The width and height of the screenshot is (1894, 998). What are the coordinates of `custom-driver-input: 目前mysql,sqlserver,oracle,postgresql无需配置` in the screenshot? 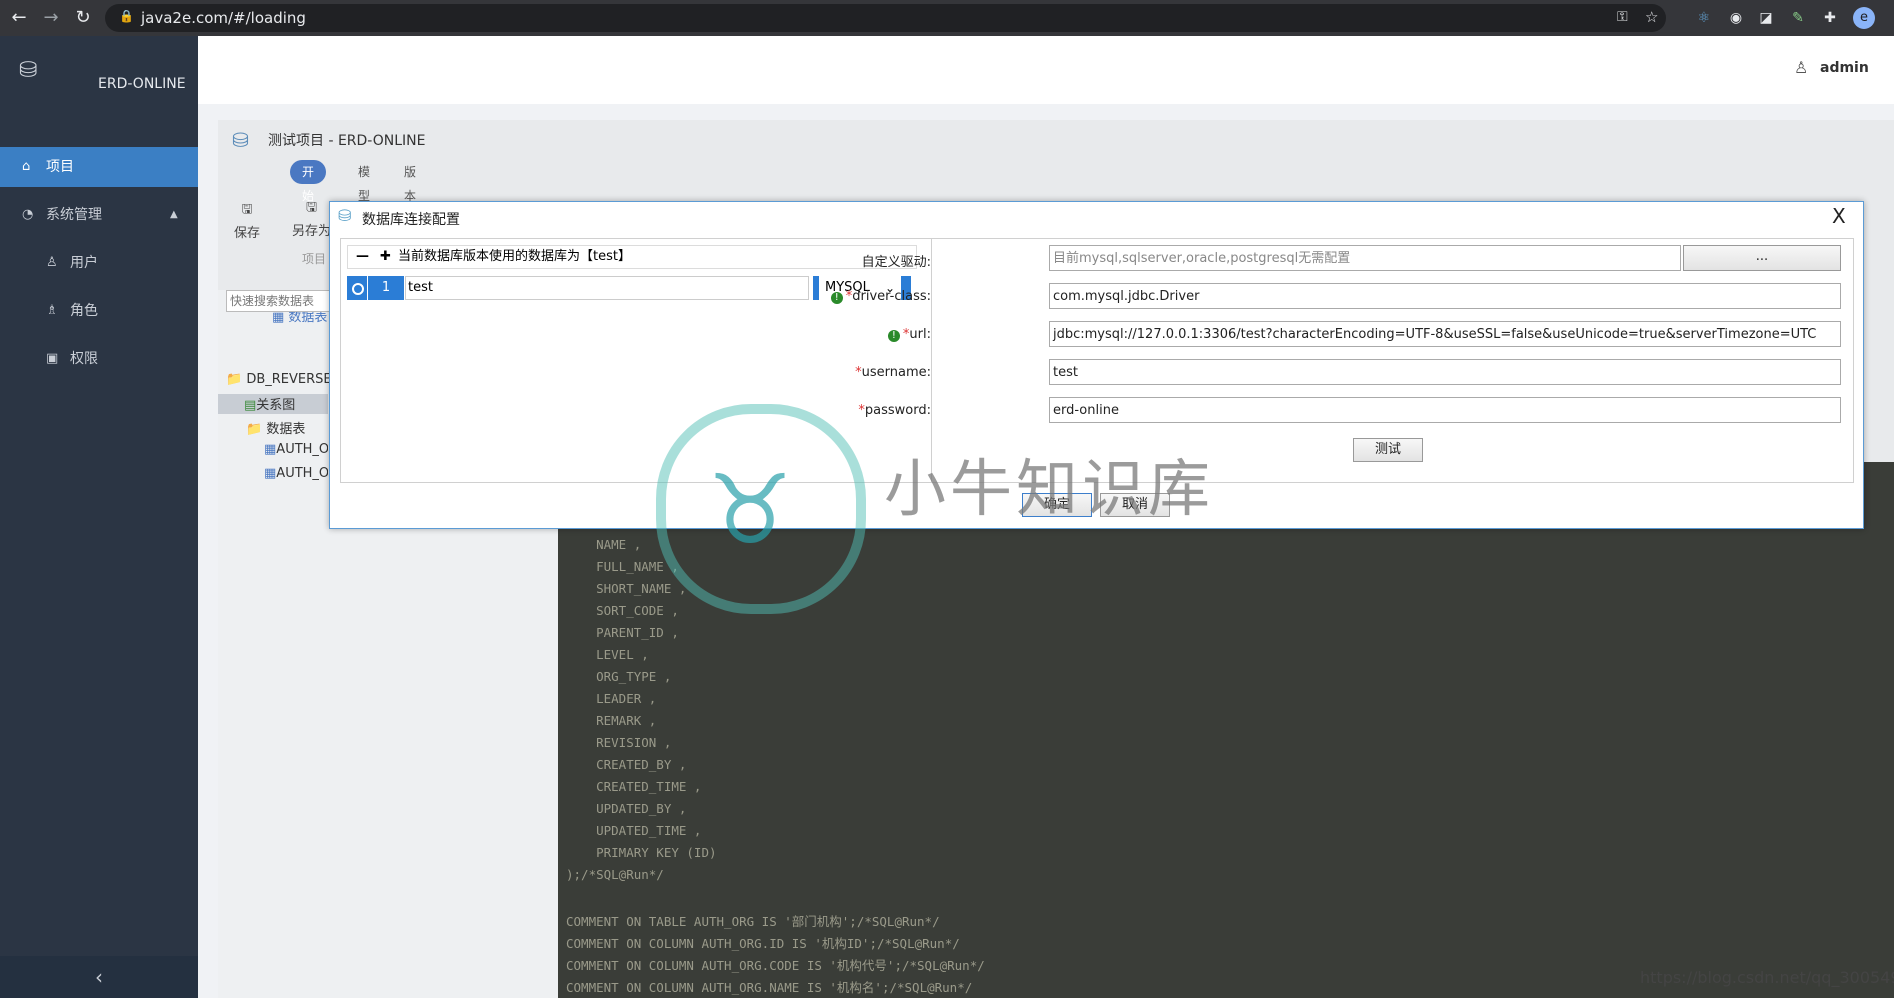 It's located at (1365, 258).